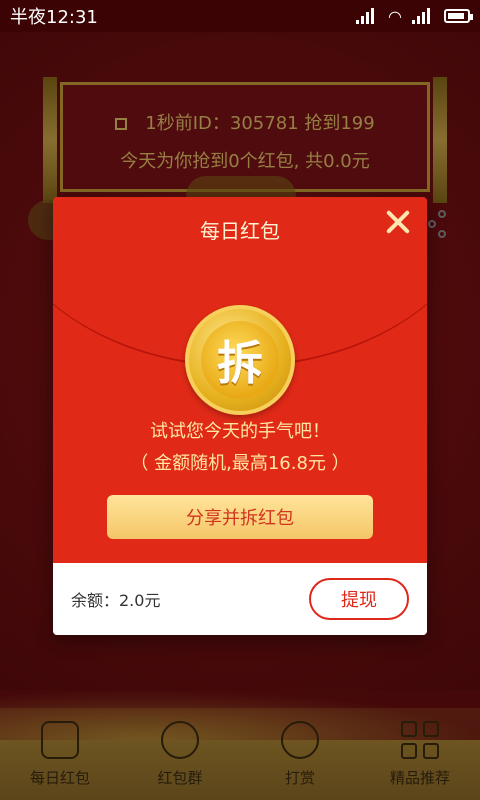 This screenshot has height=800, width=480. Describe the element at coordinates (240, 599) in the screenshot. I see `dialog-footer: 余额：2.0元 提现` at that location.